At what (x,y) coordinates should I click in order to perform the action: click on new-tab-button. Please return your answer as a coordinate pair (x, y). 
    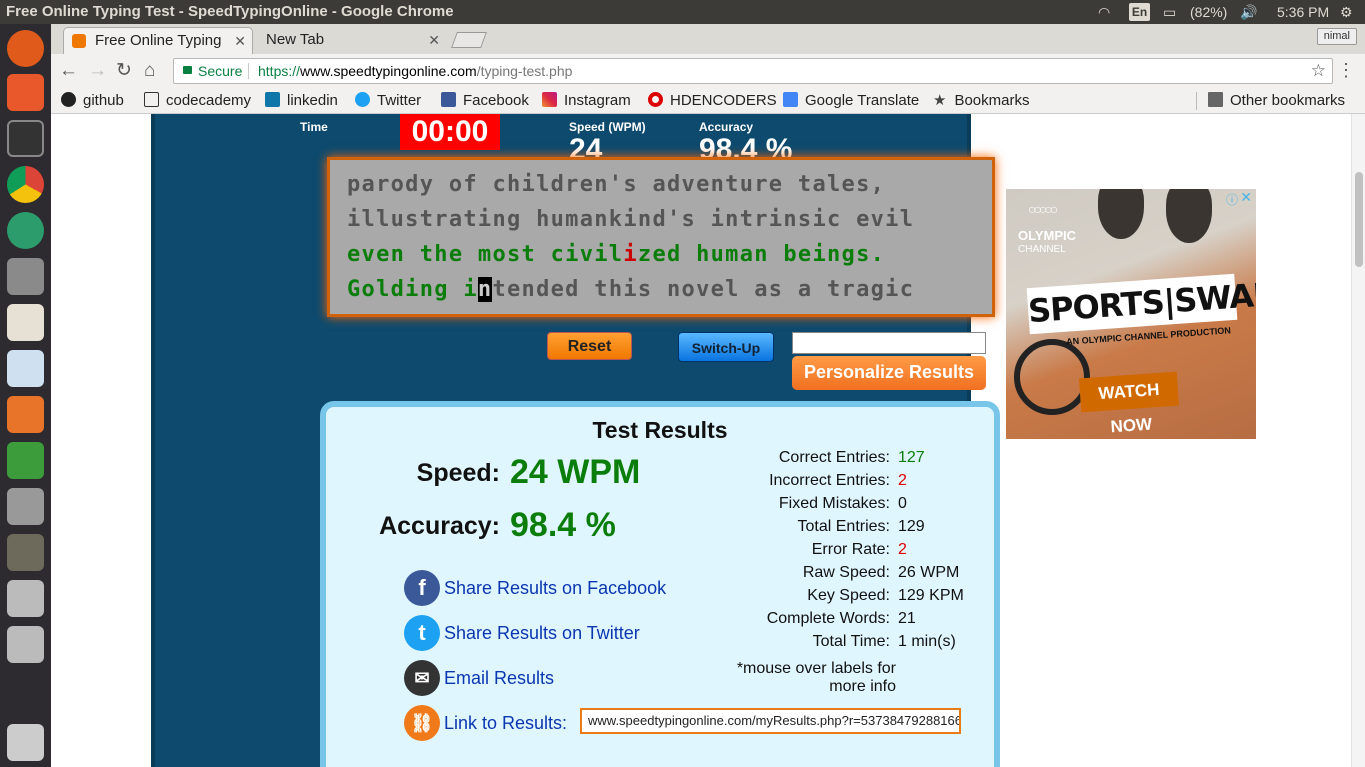
    Looking at the image, I should click on (469, 40).